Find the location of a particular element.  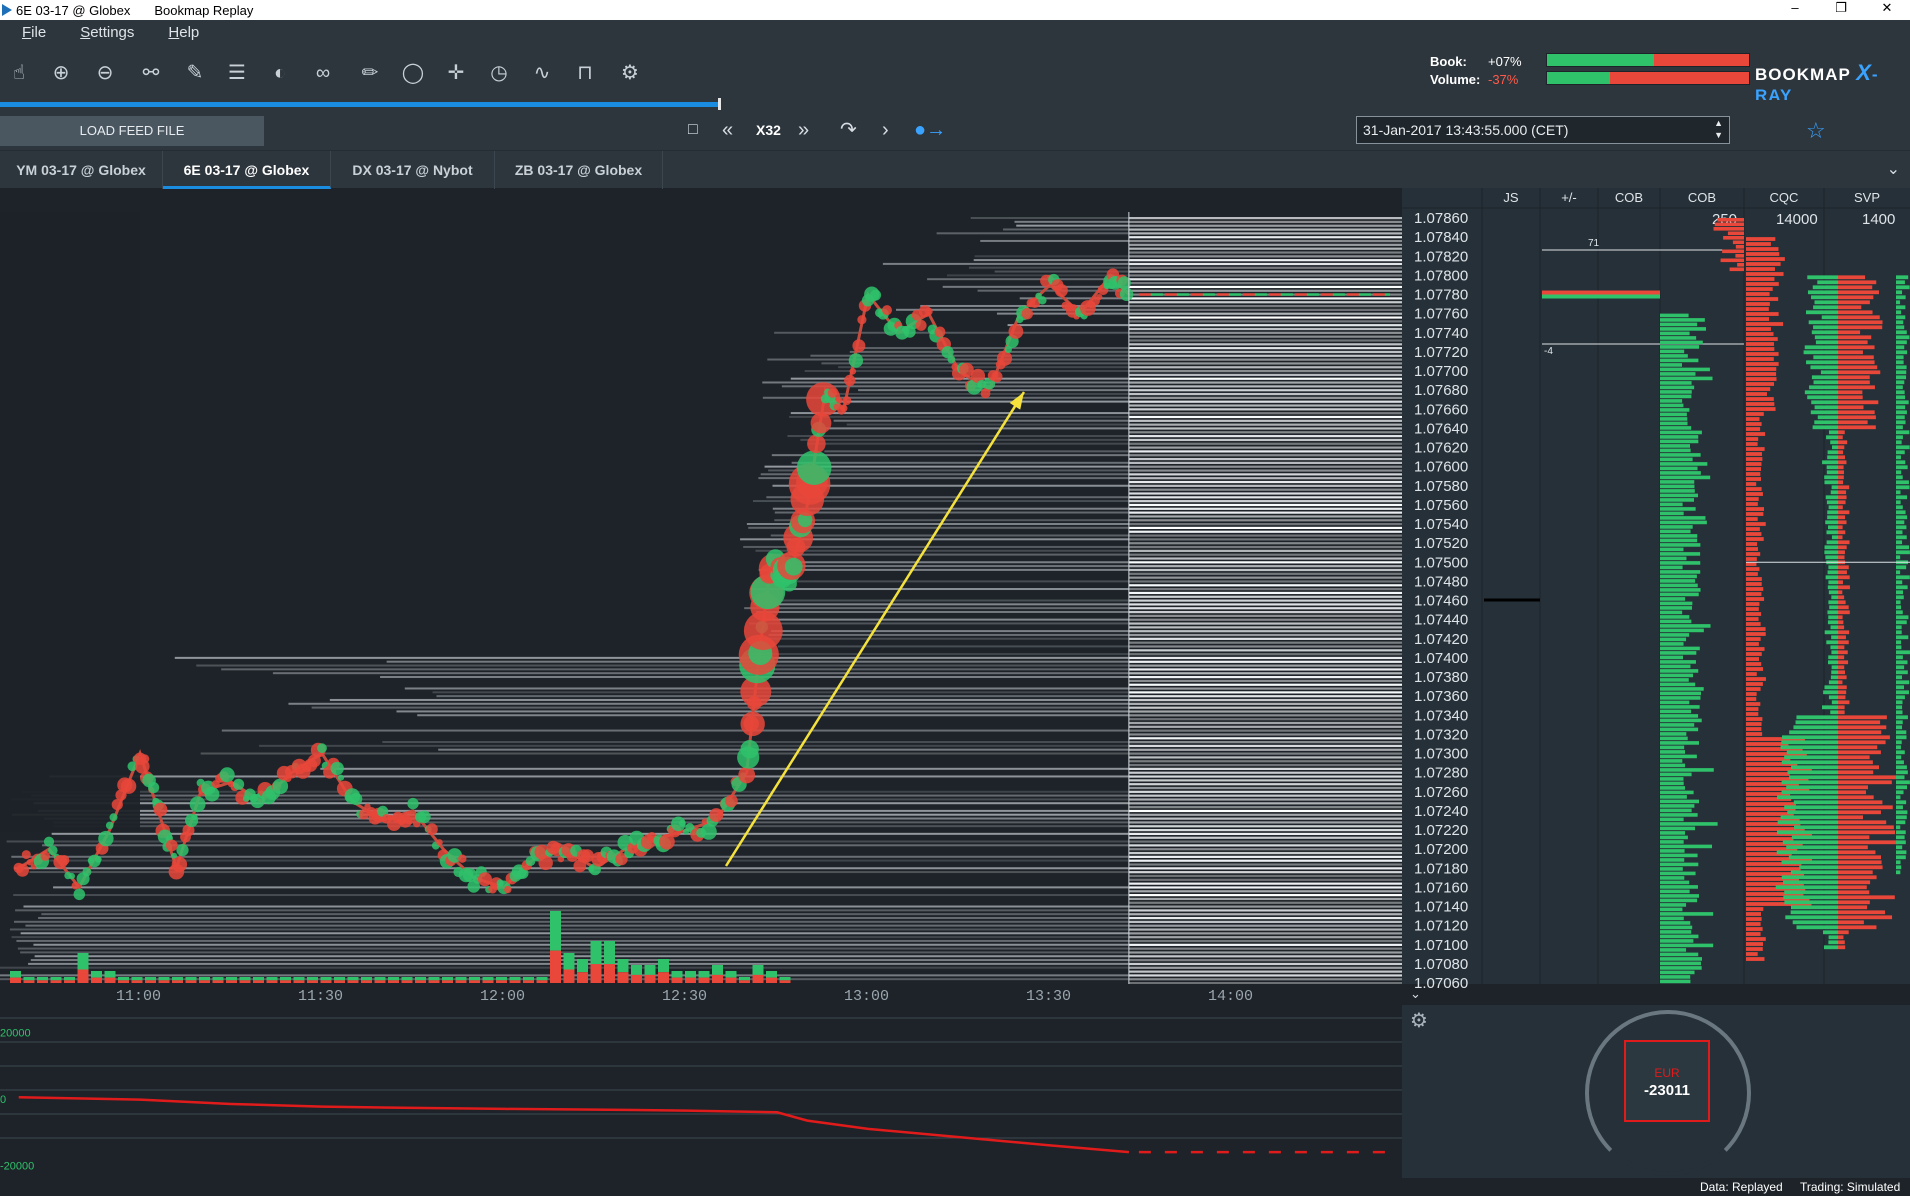

widget-gear-icon: ⚙ is located at coordinates (1419, 1020).